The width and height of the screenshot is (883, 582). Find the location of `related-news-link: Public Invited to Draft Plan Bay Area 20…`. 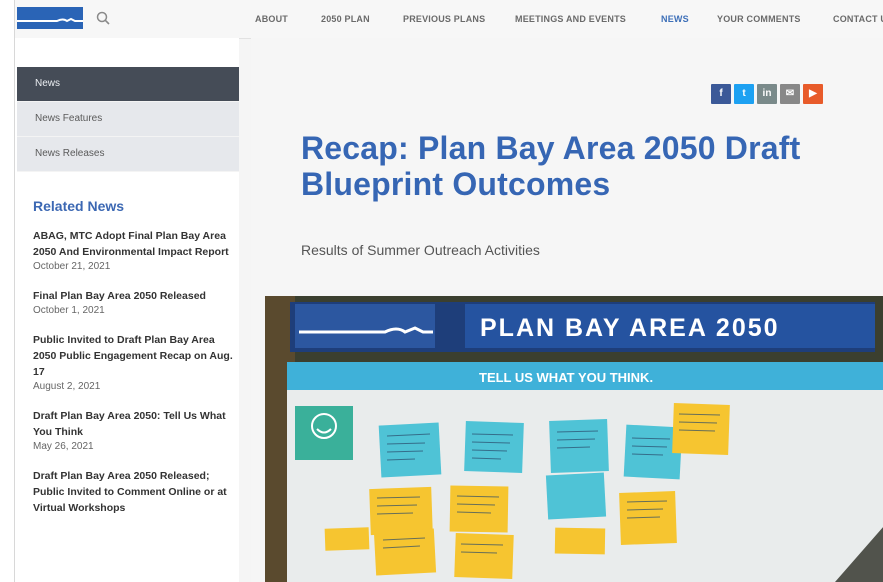

related-news-link: Public Invited to Draft Plan Bay Area 20… is located at coordinates (133, 356).